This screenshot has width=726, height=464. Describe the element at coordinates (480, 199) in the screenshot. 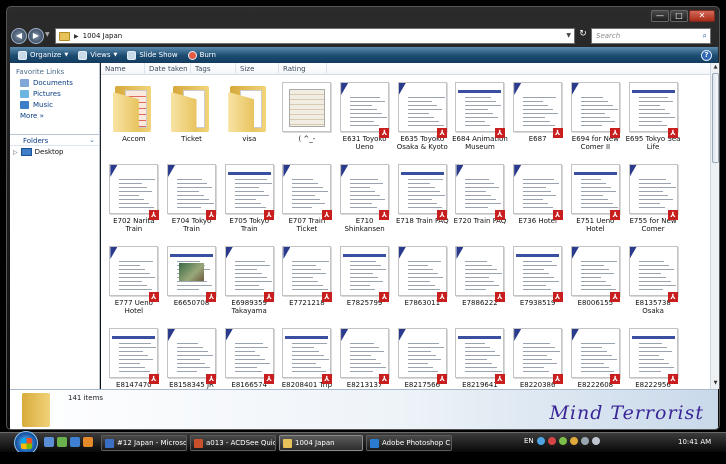

I see `file-item: ⅄ E720 Train FAQ` at that location.